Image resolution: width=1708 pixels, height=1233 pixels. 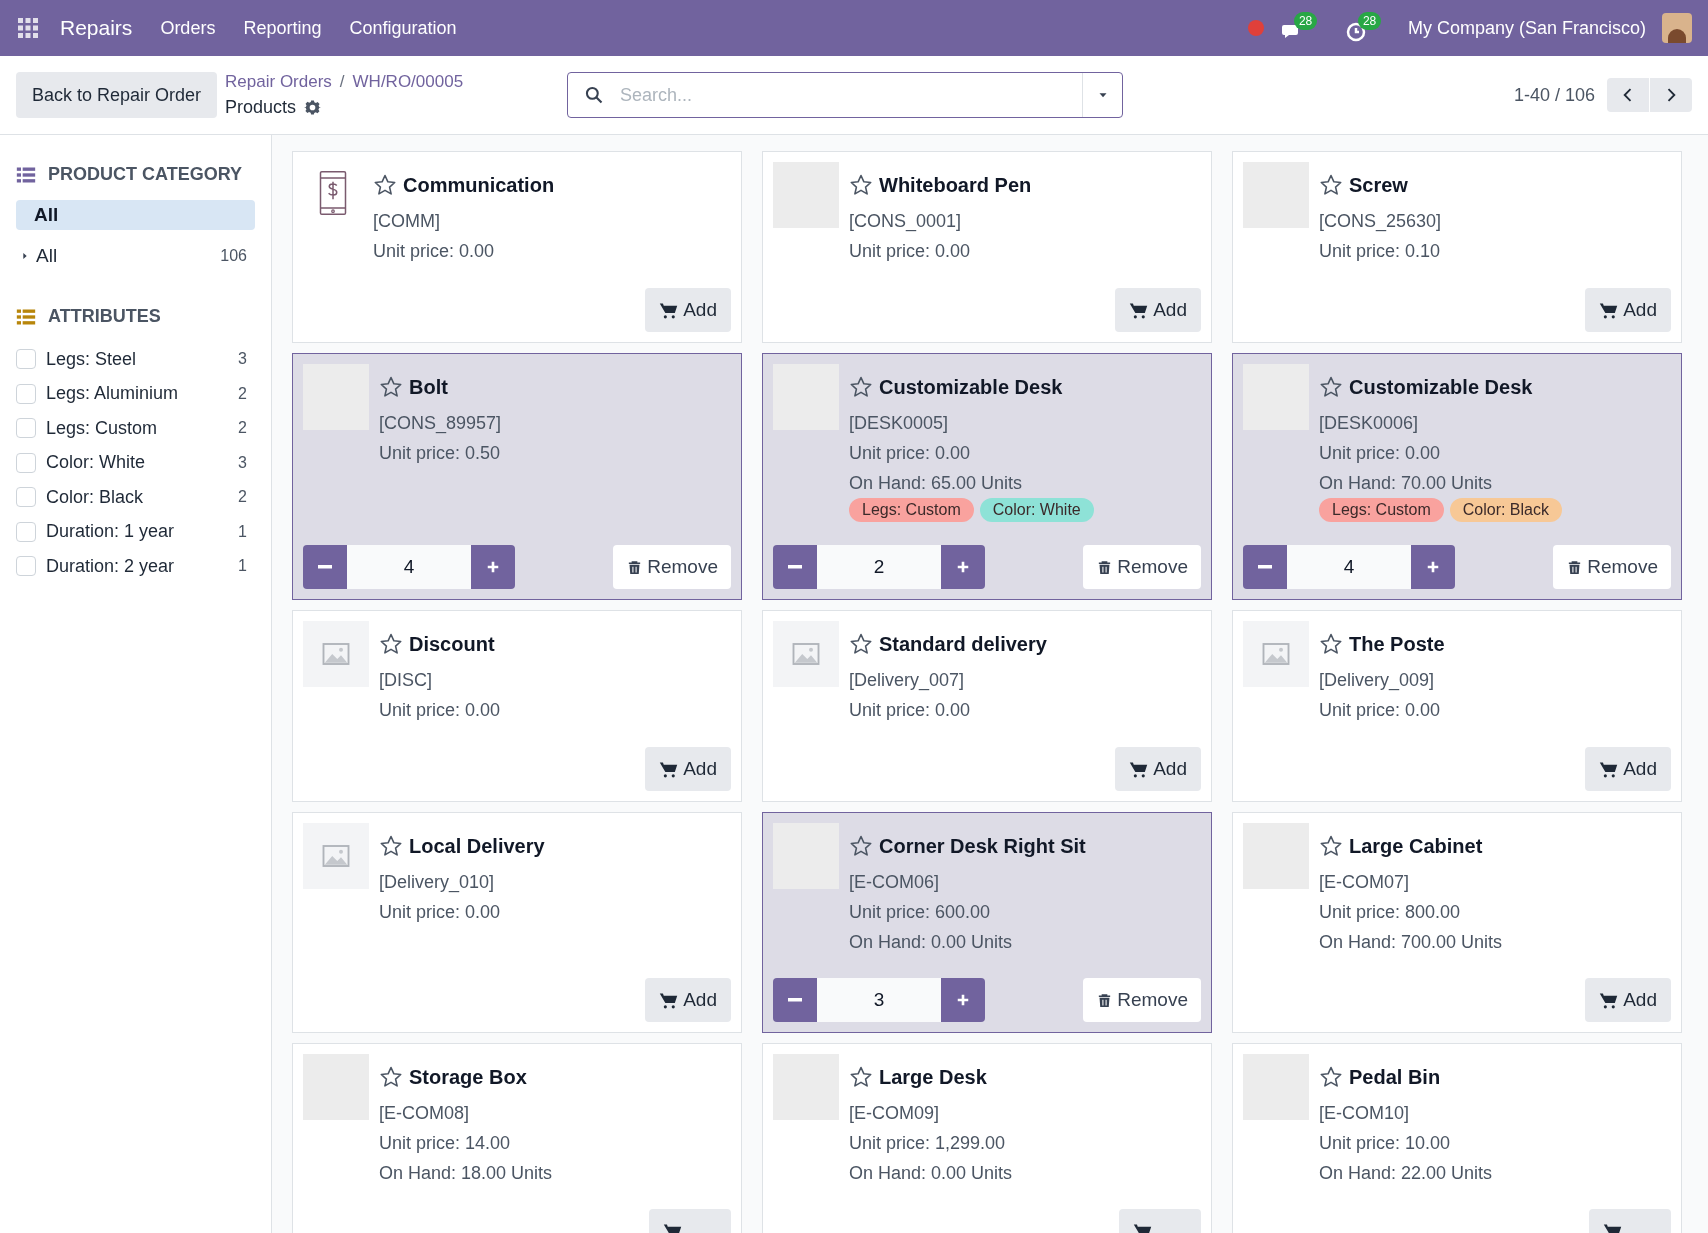 I want to click on product-code: [Delivery_007], so click(x=907, y=681).